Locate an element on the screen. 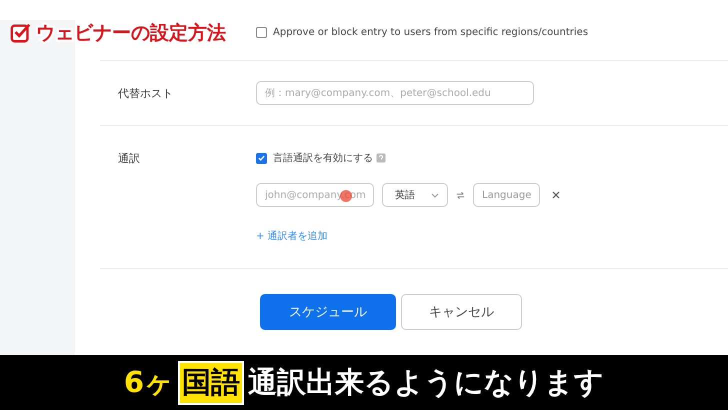 The image size is (728, 410). field-label: 代替ホスト is located at coordinates (146, 93).